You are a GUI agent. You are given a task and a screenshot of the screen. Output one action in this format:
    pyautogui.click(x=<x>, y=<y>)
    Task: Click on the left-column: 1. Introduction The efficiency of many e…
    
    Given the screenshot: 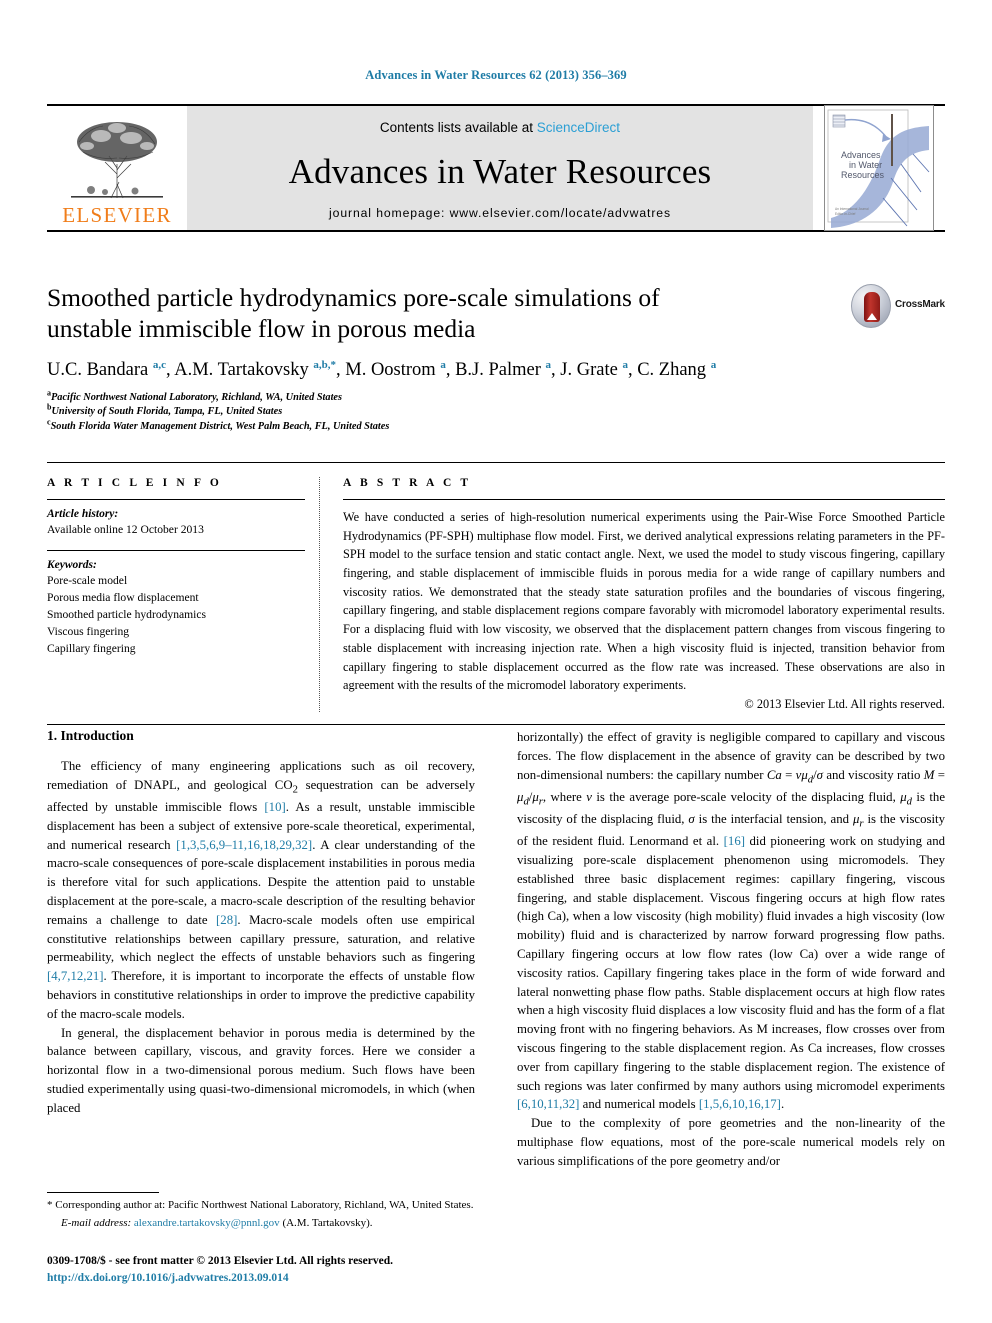 What is the action you would take?
    pyautogui.click(x=261, y=923)
    